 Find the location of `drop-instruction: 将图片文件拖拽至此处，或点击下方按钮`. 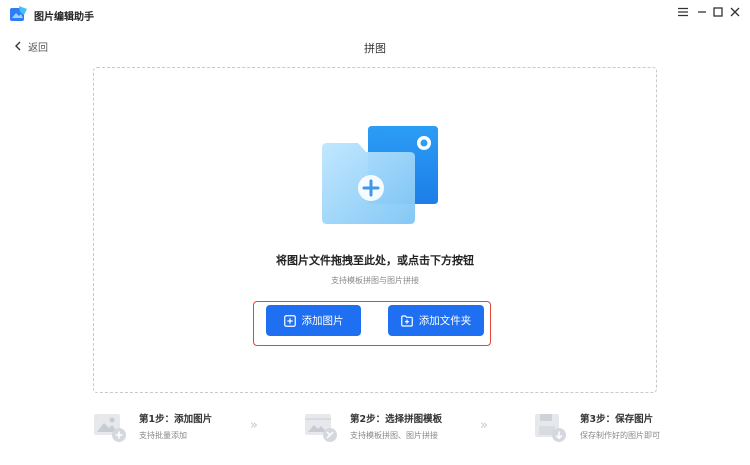

drop-instruction: 将图片文件拖拽至此处，或点击下方按钮 is located at coordinates (375, 260).